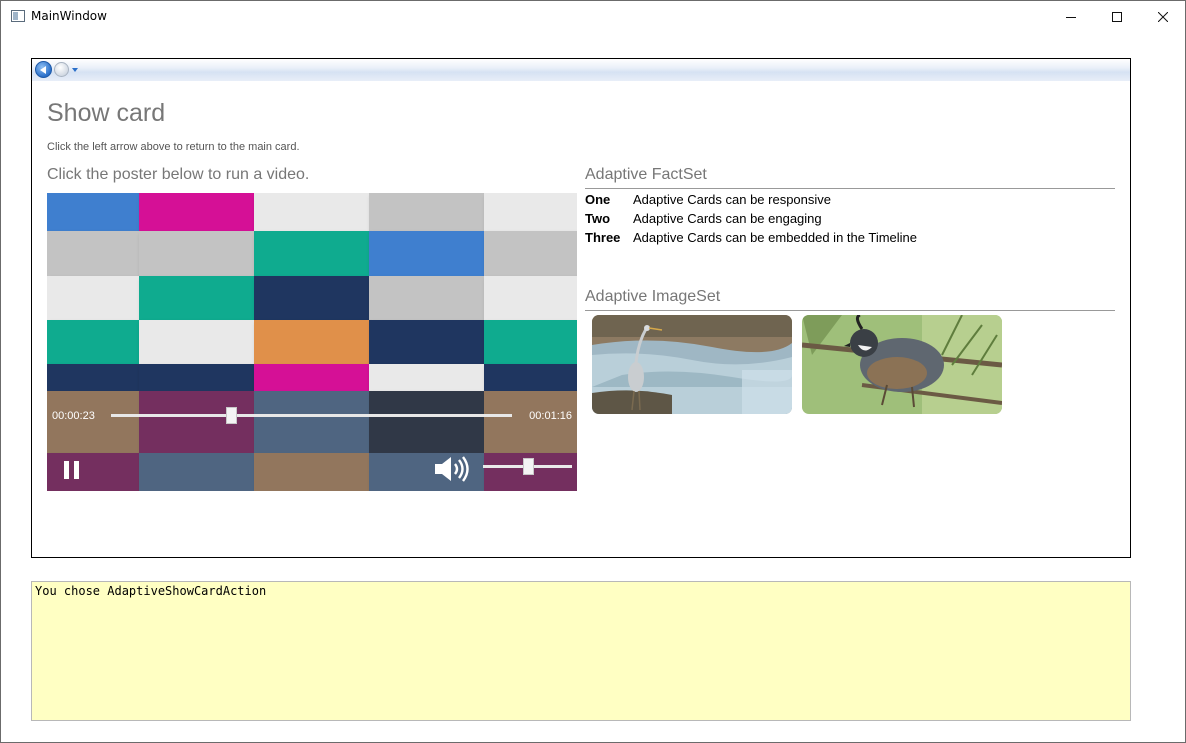 This screenshot has height=743, width=1186. What do you see at coordinates (312, 441) in the screenshot?
I see `controls-overlay` at bounding box center [312, 441].